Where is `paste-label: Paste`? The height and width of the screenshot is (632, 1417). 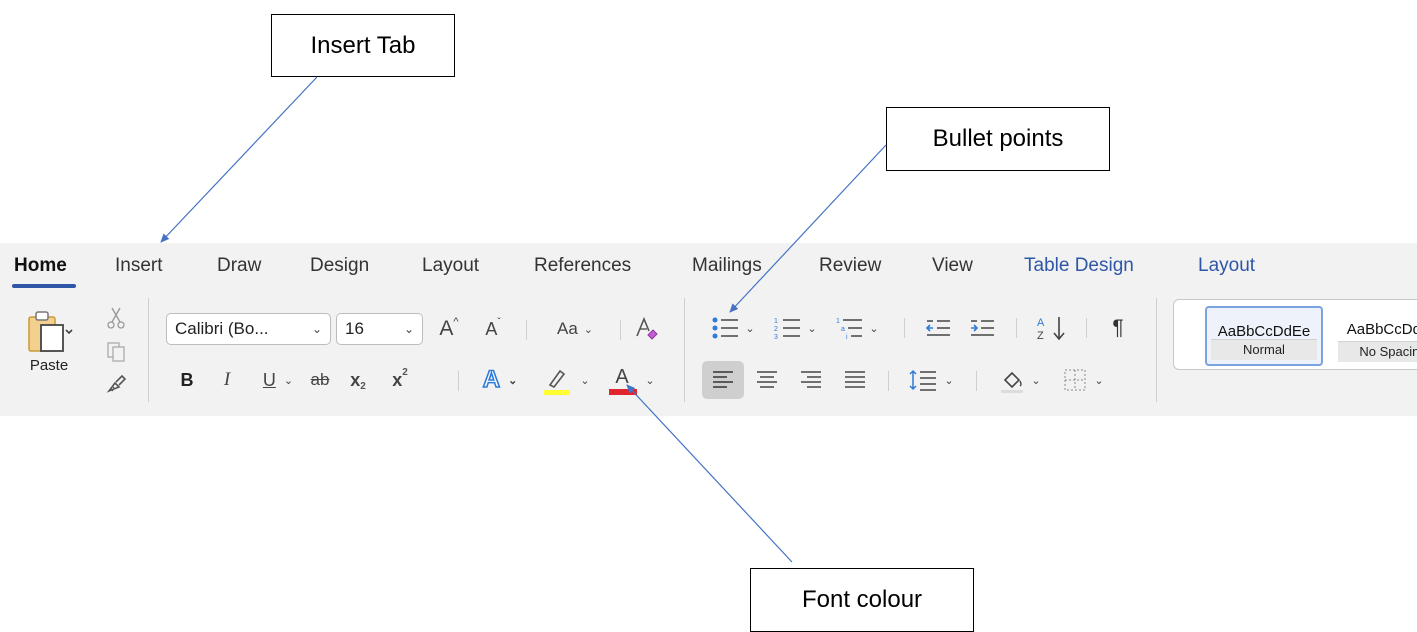 paste-label: Paste is located at coordinates (49, 365).